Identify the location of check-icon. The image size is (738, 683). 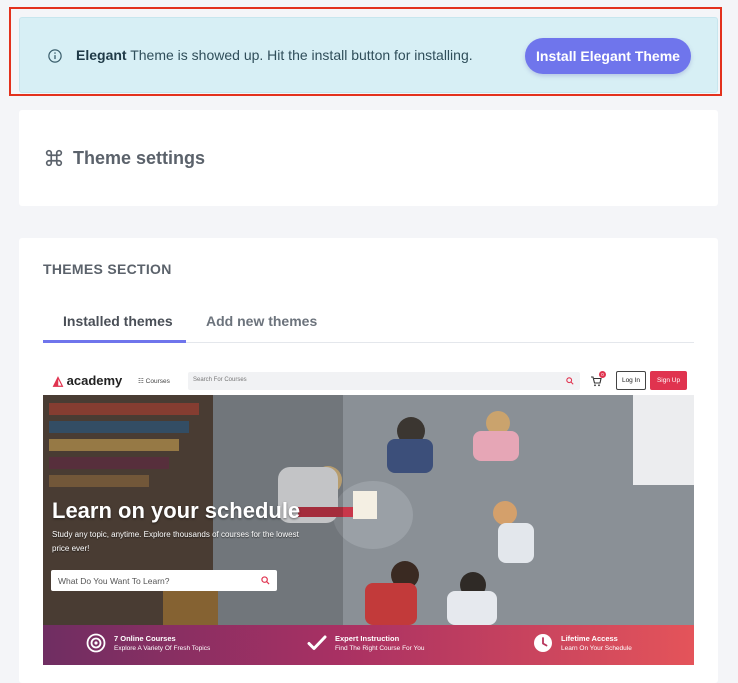
(317, 642).